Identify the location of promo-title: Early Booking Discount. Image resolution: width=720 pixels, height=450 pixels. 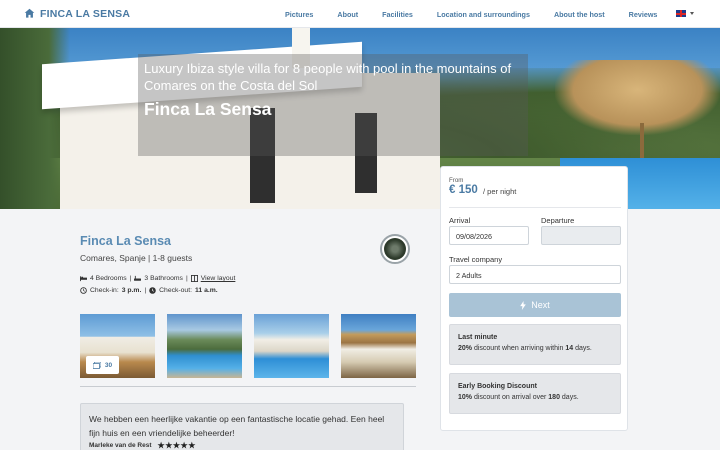
(497, 386).